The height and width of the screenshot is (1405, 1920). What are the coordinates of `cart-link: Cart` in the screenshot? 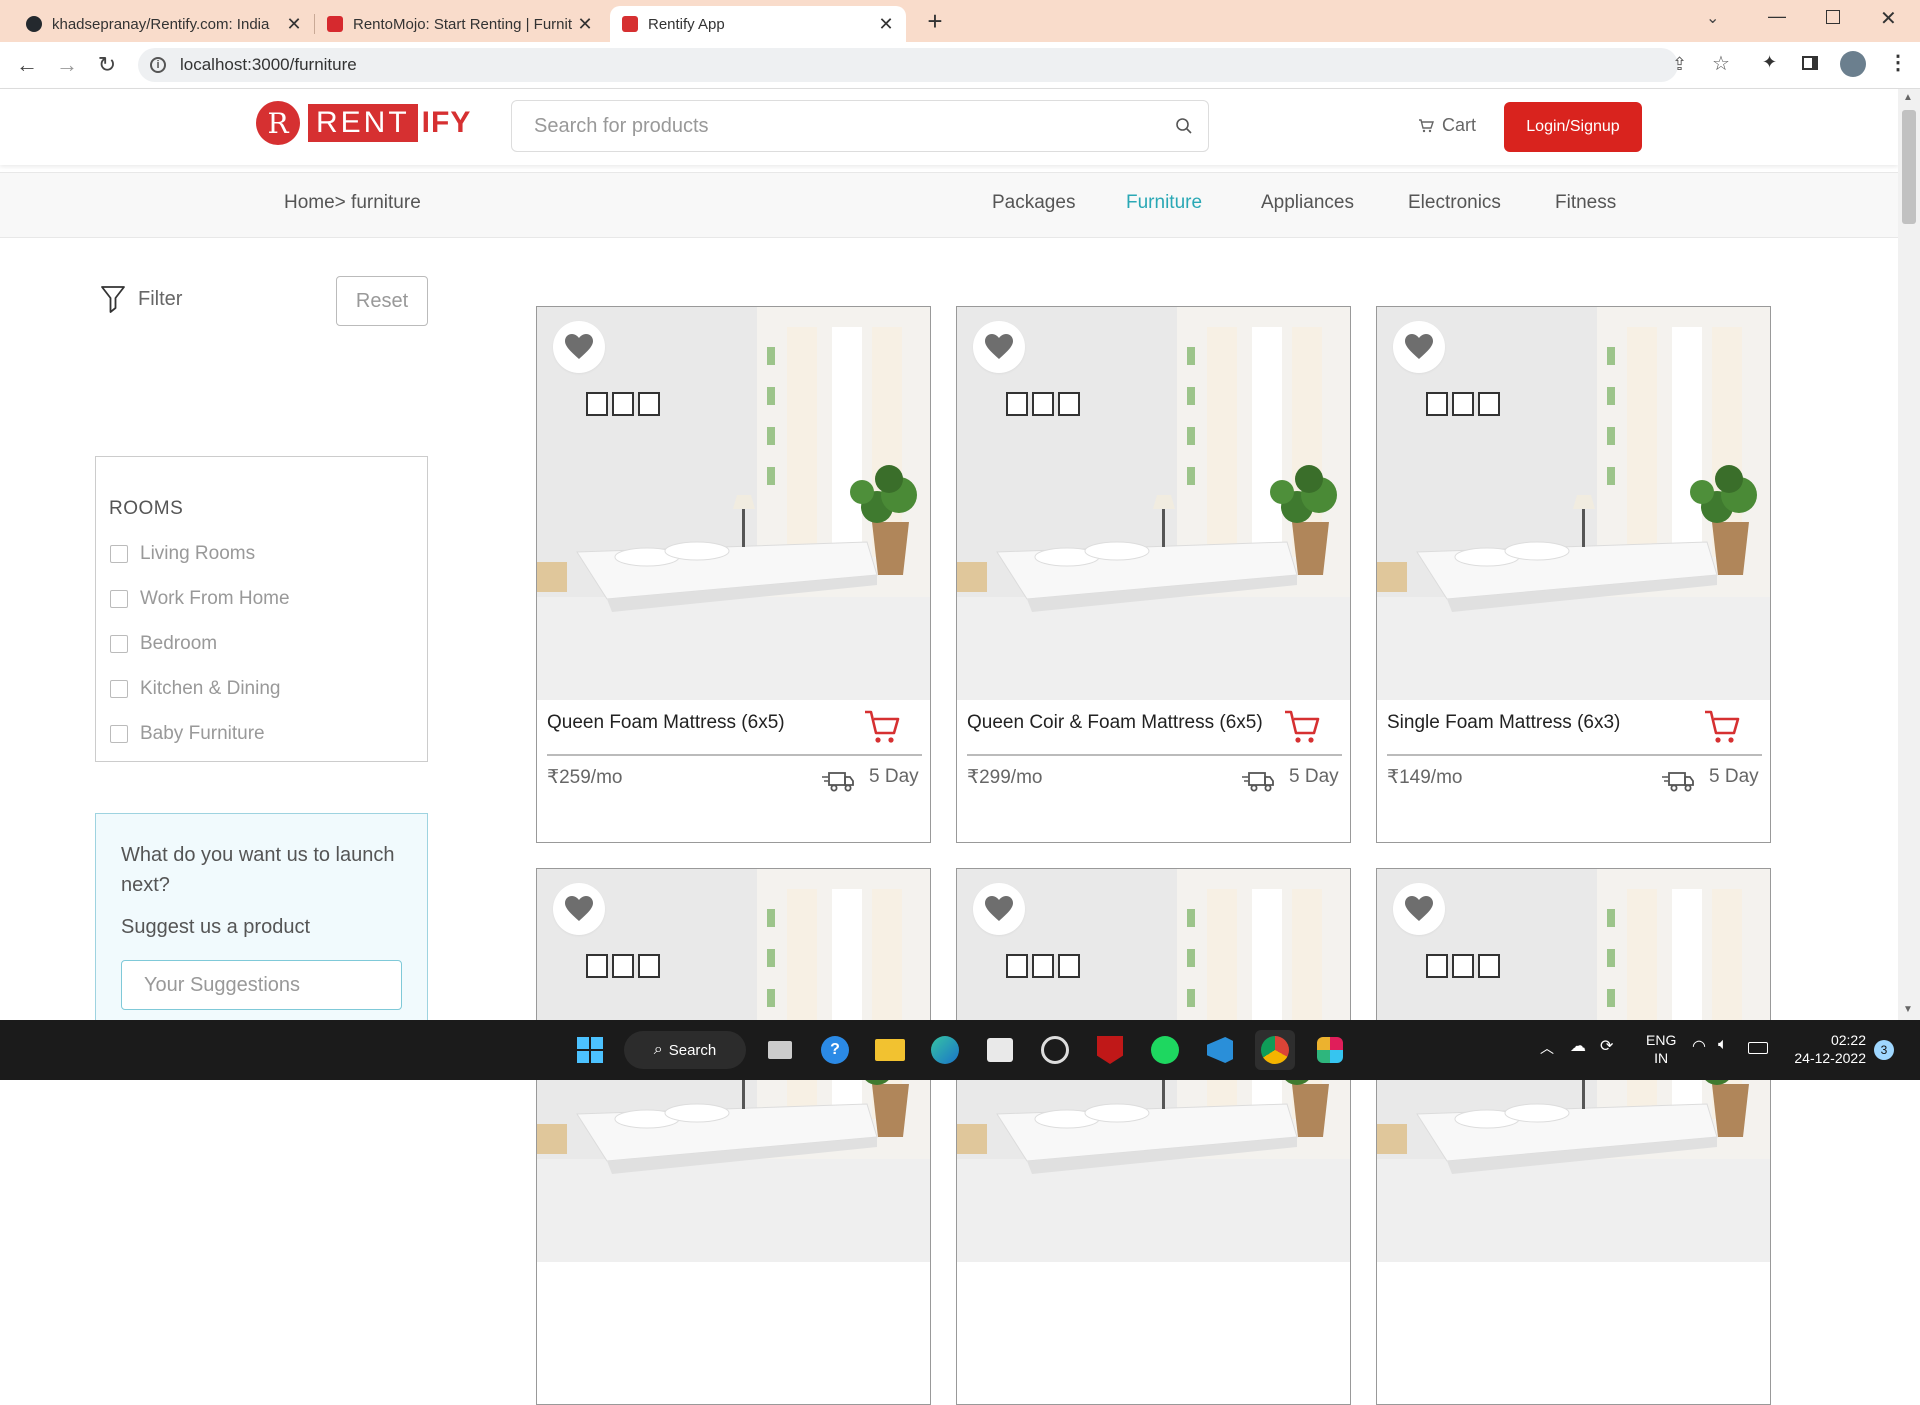 It's located at (1447, 125).